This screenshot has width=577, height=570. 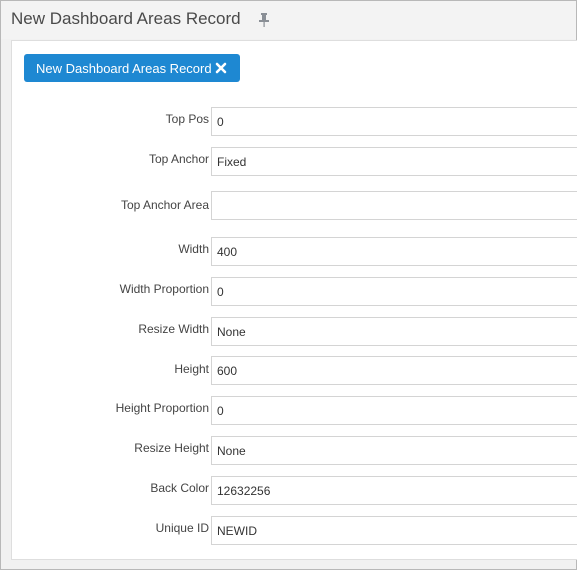 What do you see at coordinates (126, 18) in the screenshot?
I see `page-title: New Dashboard Areas Record` at bounding box center [126, 18].